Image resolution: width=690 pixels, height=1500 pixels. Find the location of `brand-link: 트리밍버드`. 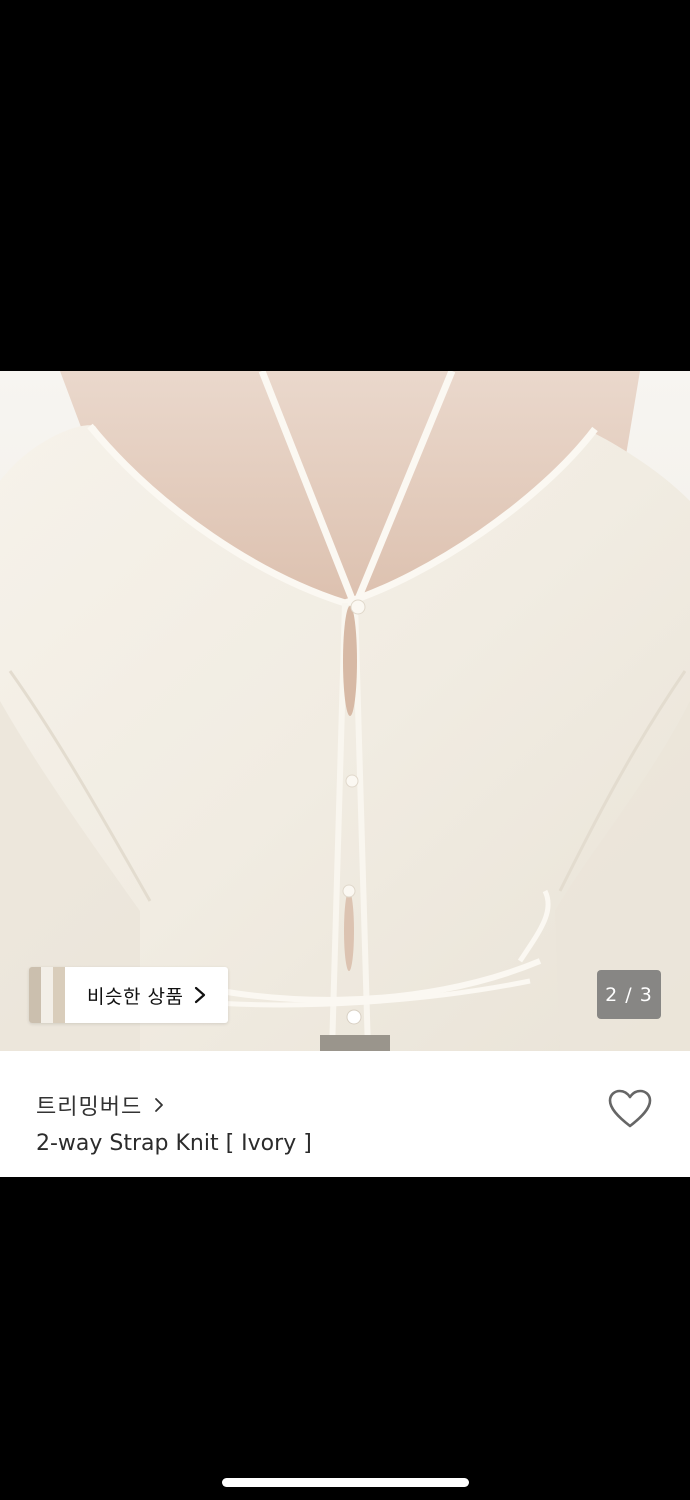

brand-link: 트리밍버드 is located at coordinates (100, 1105).